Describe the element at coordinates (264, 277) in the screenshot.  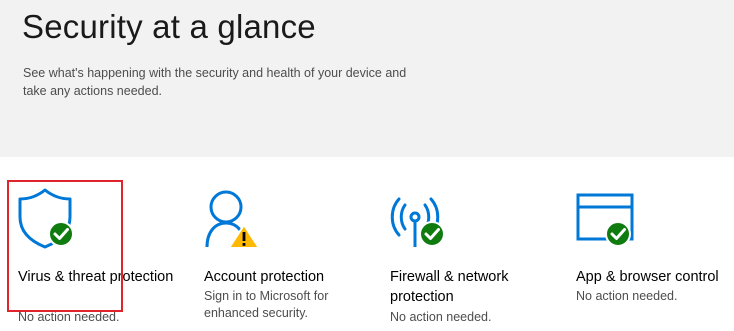
I see `tile-label: Account protection` at that location.